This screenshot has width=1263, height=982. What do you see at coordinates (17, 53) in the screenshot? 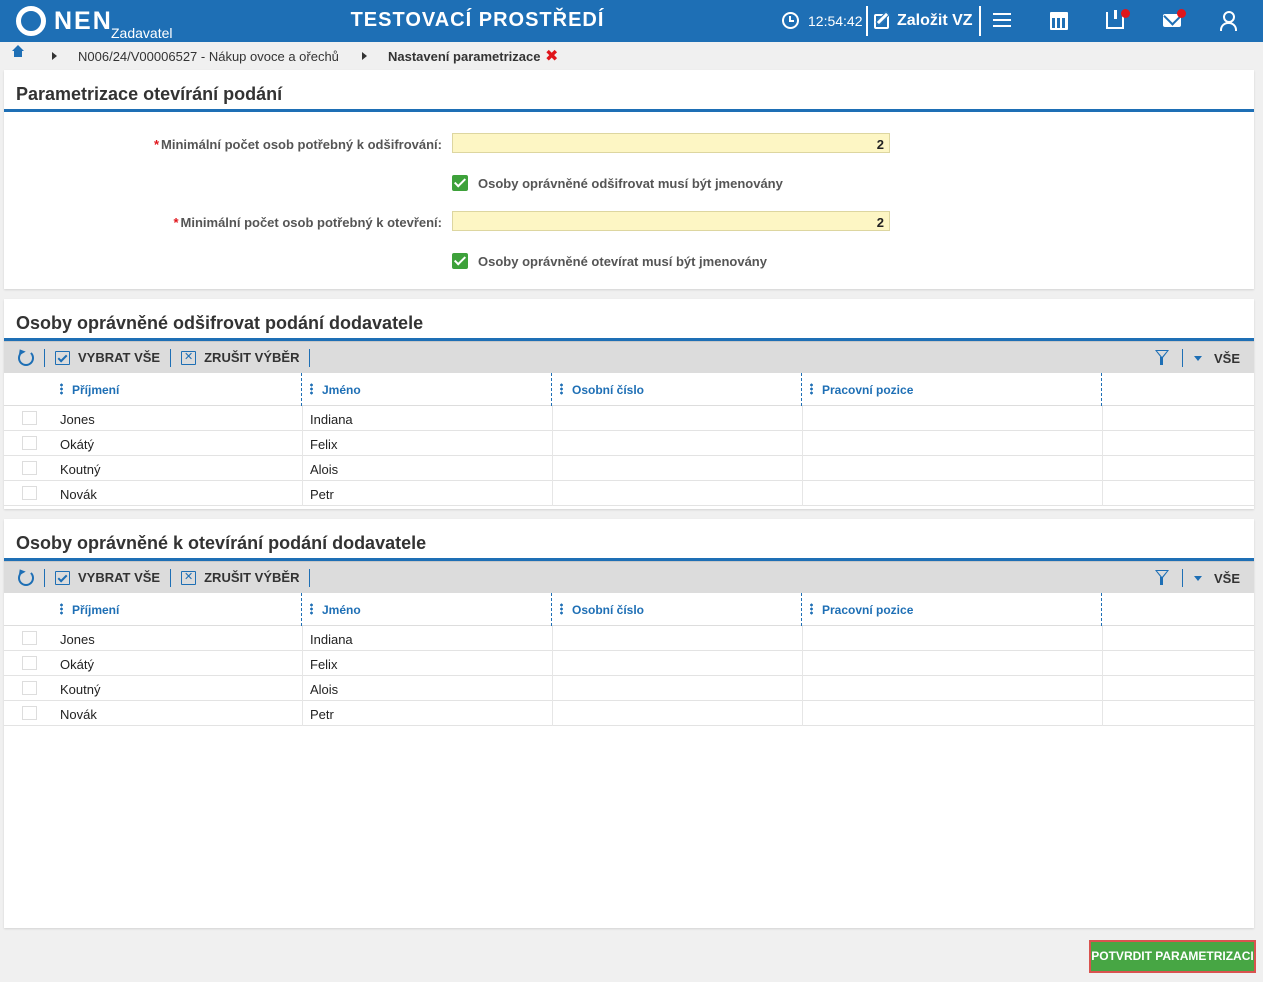
I see `home-icon` at bounding box center [17, 53].